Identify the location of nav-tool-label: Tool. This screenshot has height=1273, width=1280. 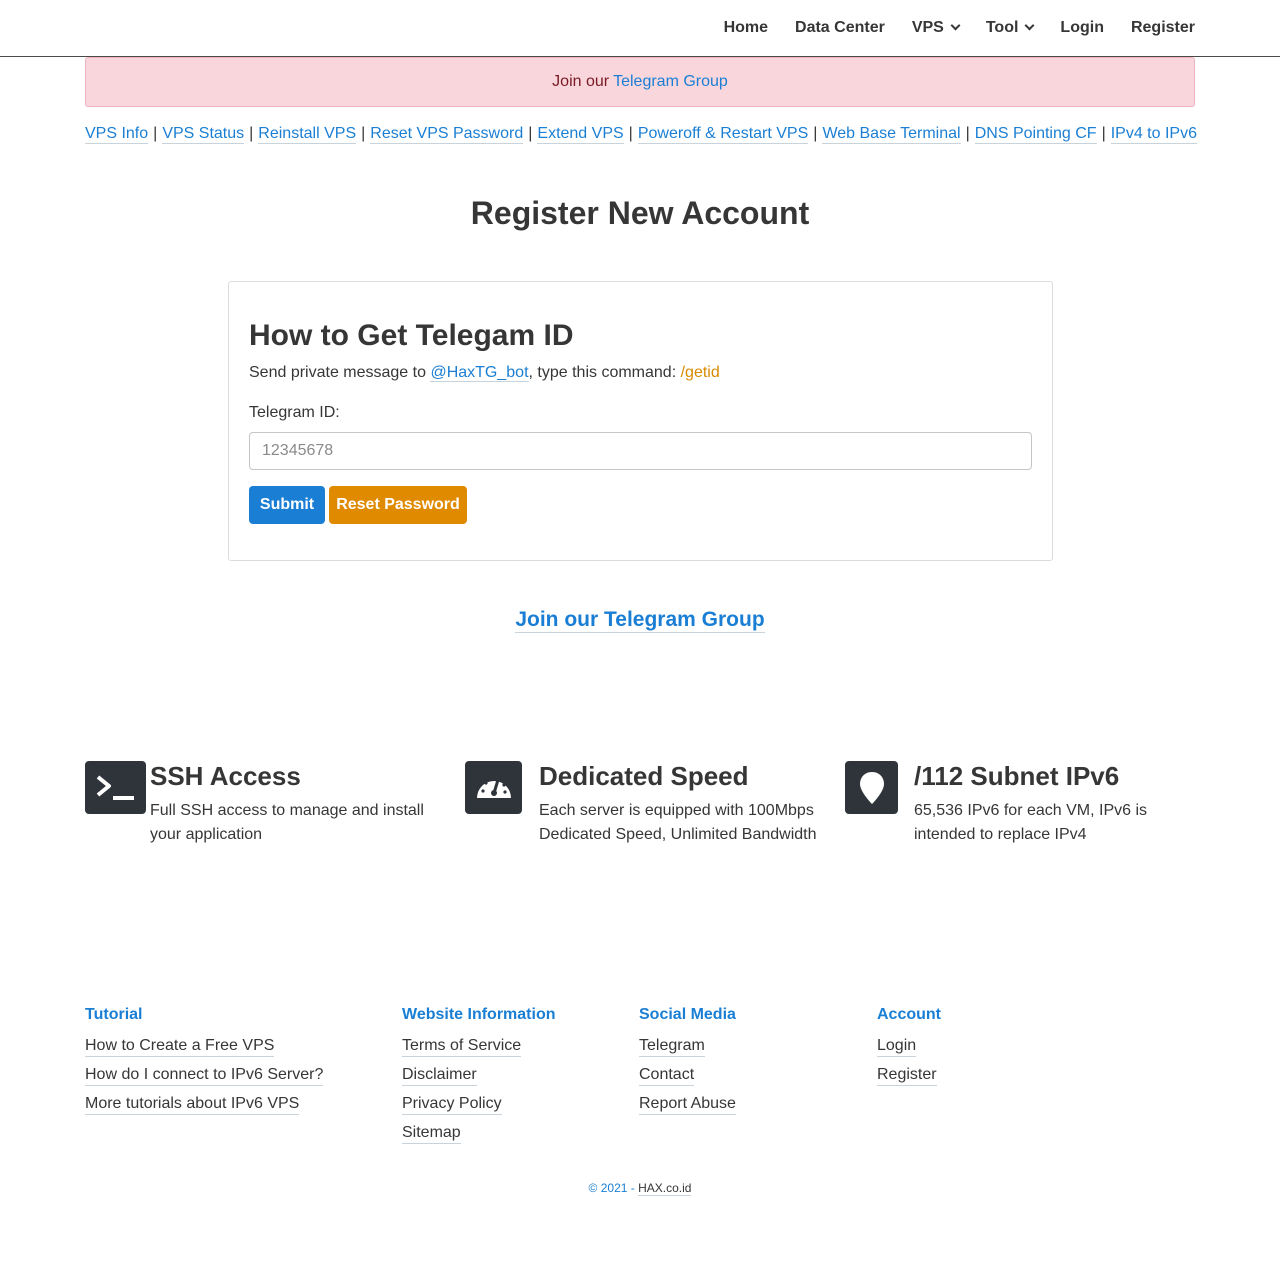
(1002, 27).